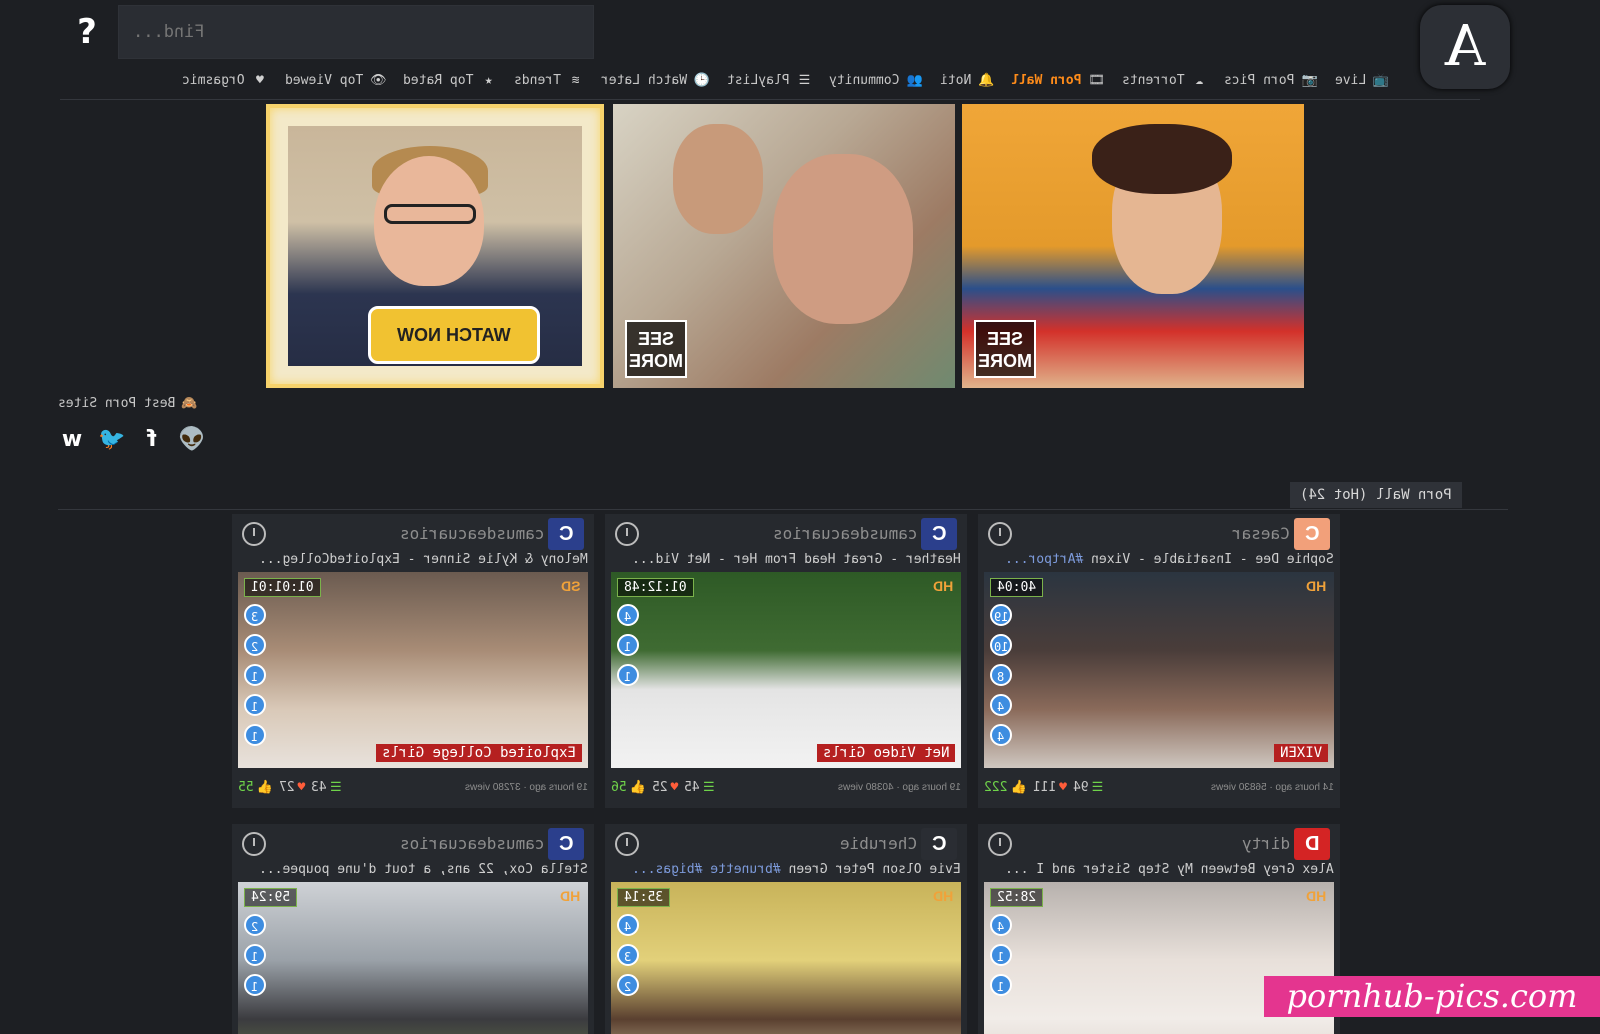 This screenshot has width=1600, height=1034. Describe the element at coordinates (112, 440) in the screenshot. I see `twitter-icon: 🐦` at that location.